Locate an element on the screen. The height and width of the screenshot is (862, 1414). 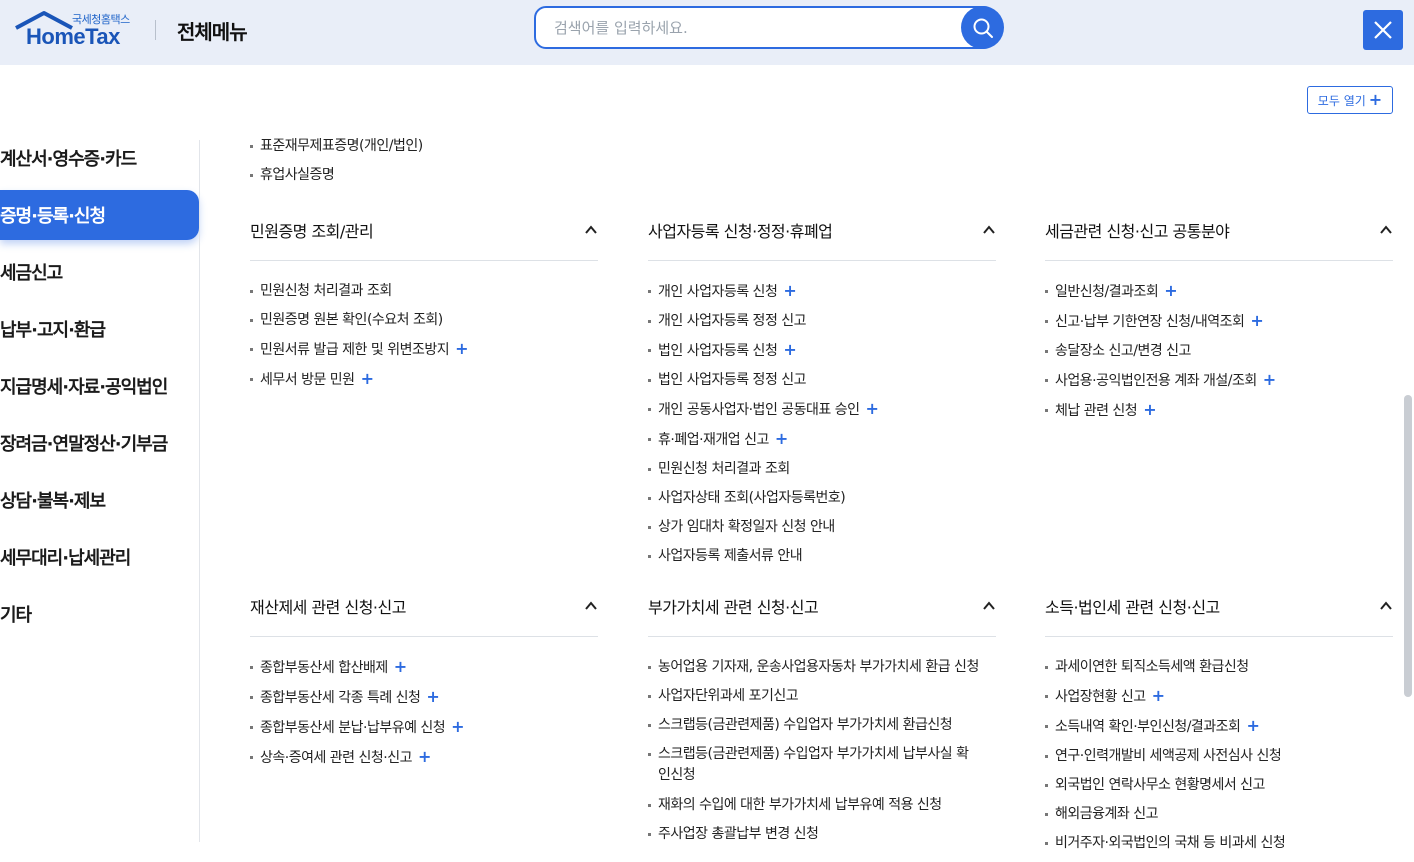
search-input is located at coordinates (754, 28).